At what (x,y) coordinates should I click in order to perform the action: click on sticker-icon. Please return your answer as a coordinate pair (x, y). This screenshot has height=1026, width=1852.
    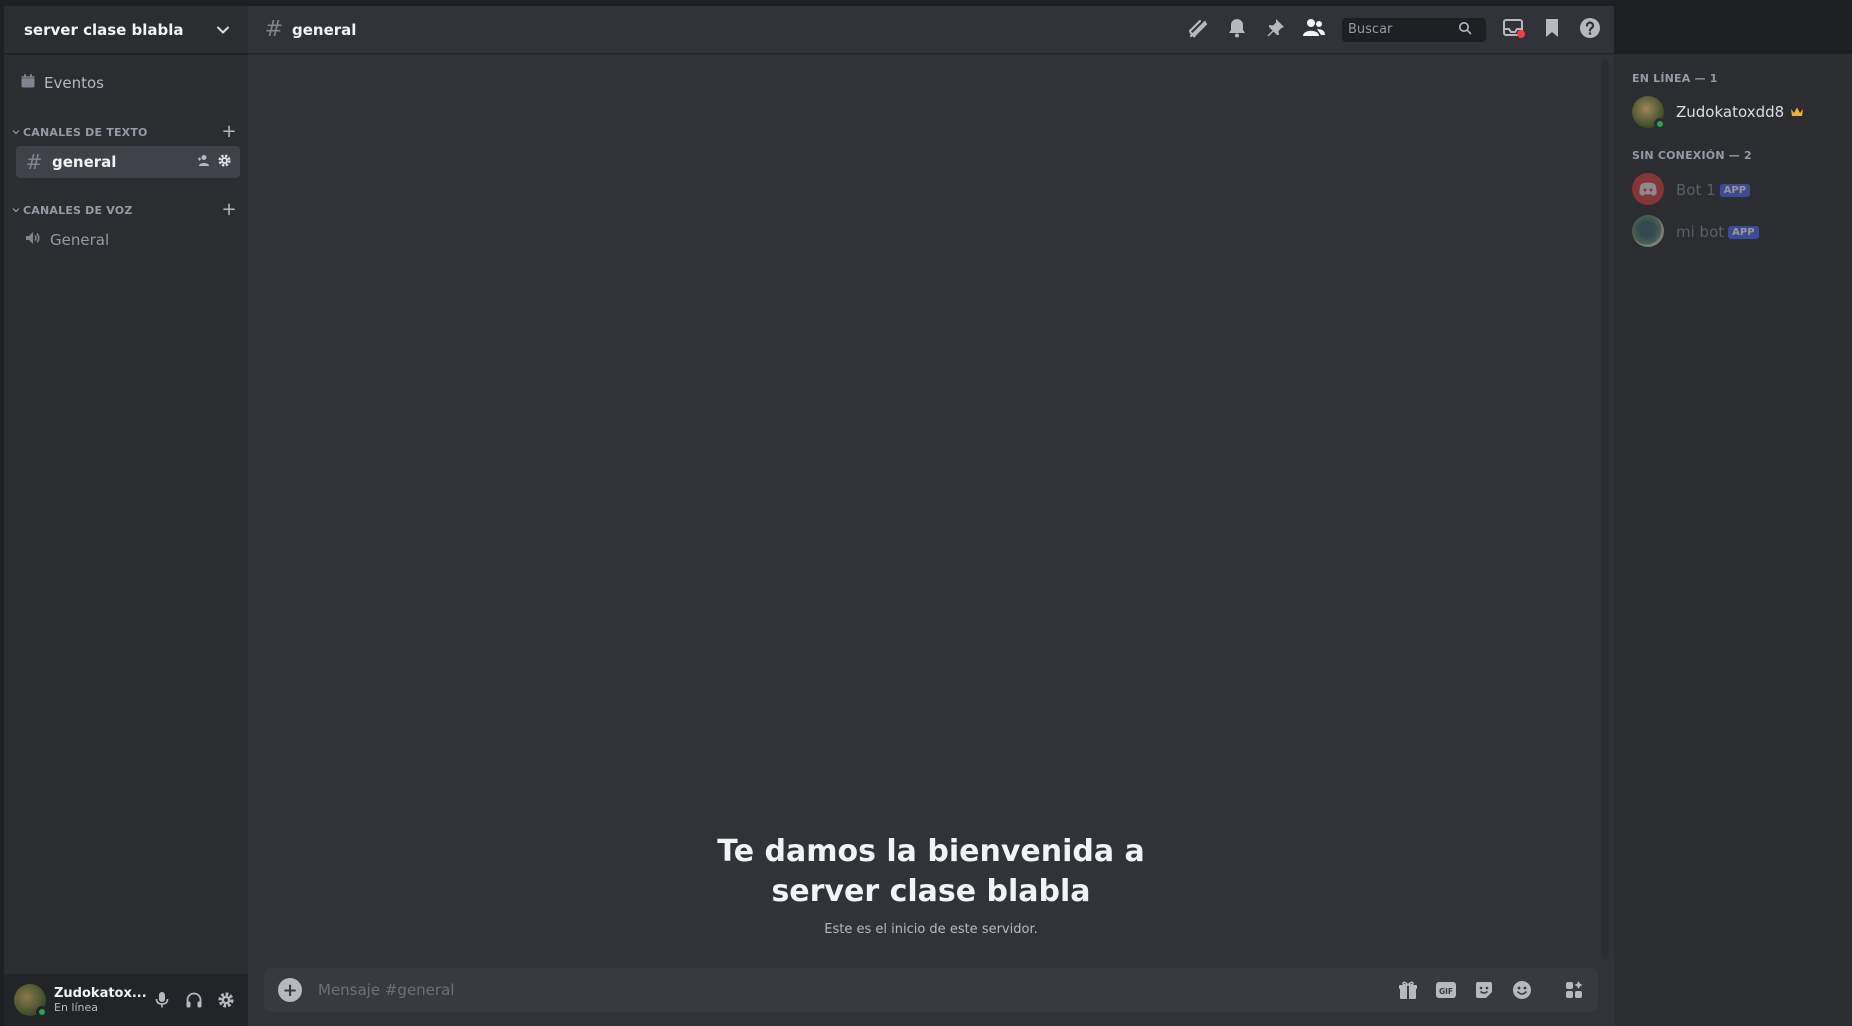
    Looking at the image, I should click on (1484, 990).